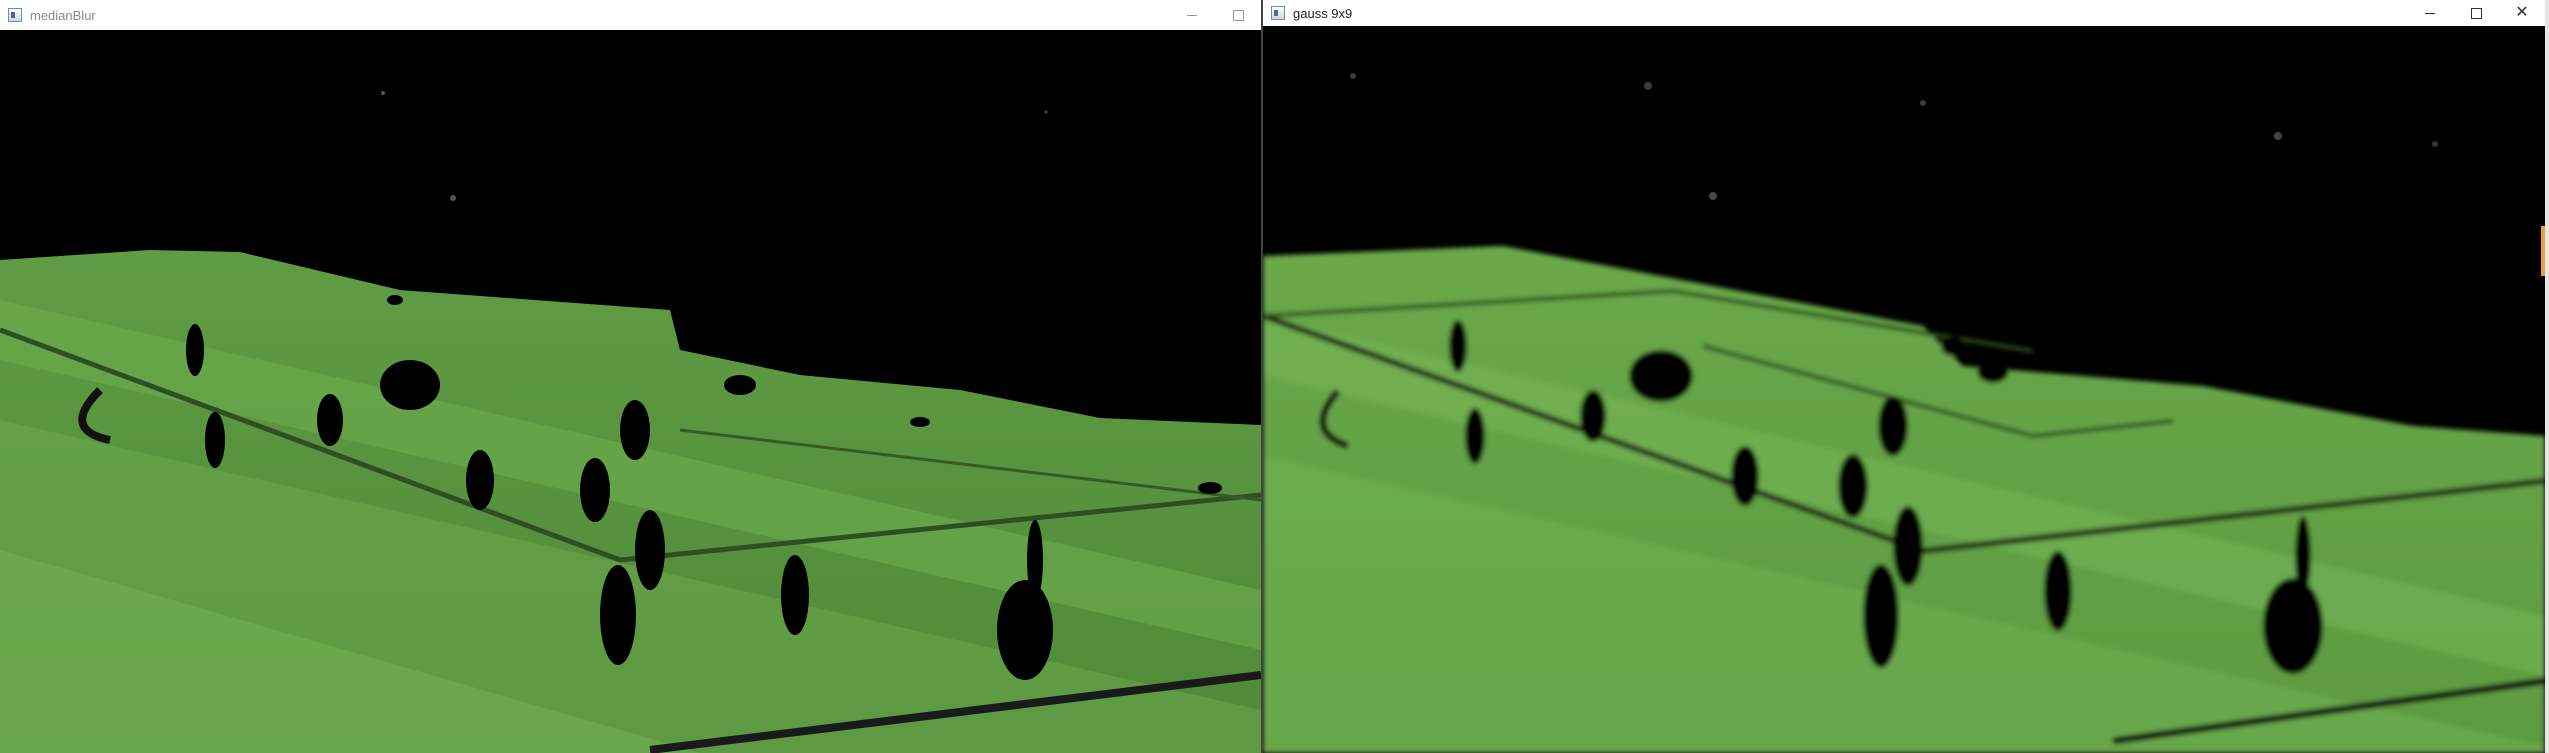 The height and width of the screenshot is (753, 2549). I want to click on title-bar: gauss 9x9 ✕, so click(1904, 13).